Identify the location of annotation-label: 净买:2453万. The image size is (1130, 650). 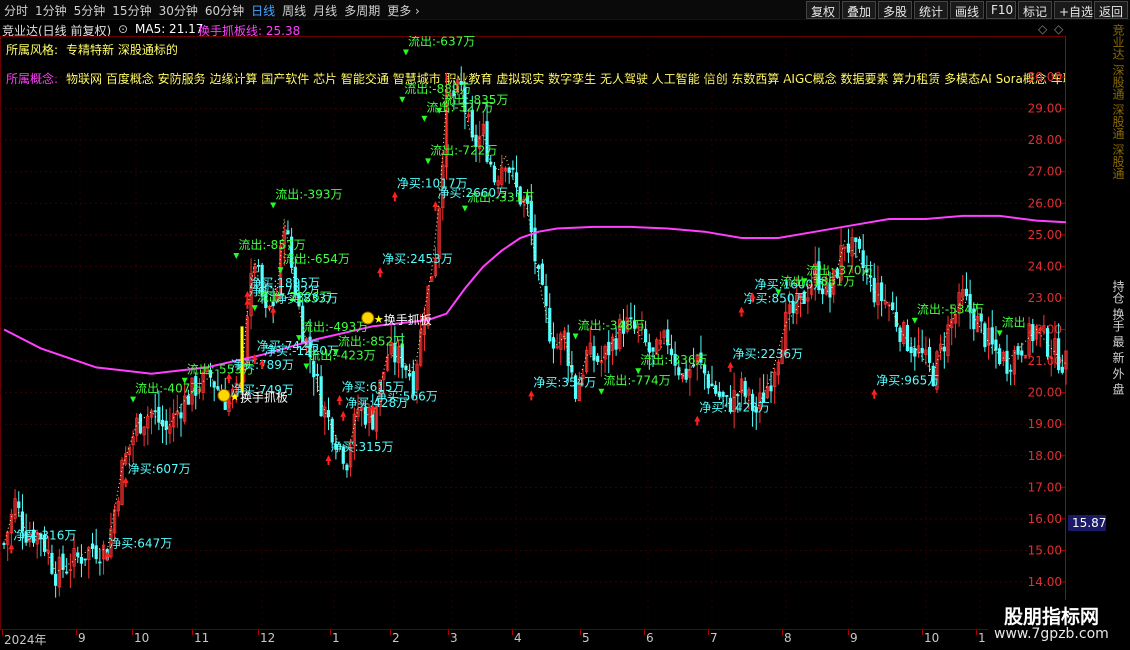
(417, 259).